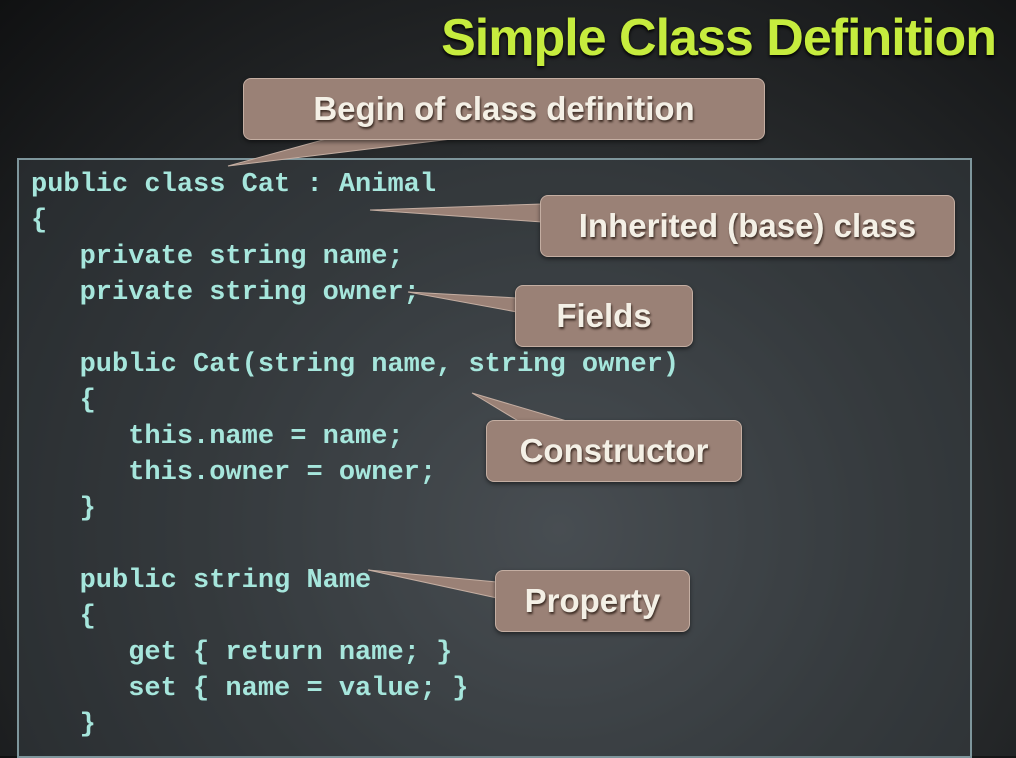  What do you see at coordinates (456, 213) in the screenshot?
I see `pointer-inherited` at bounding box center [456, 213].